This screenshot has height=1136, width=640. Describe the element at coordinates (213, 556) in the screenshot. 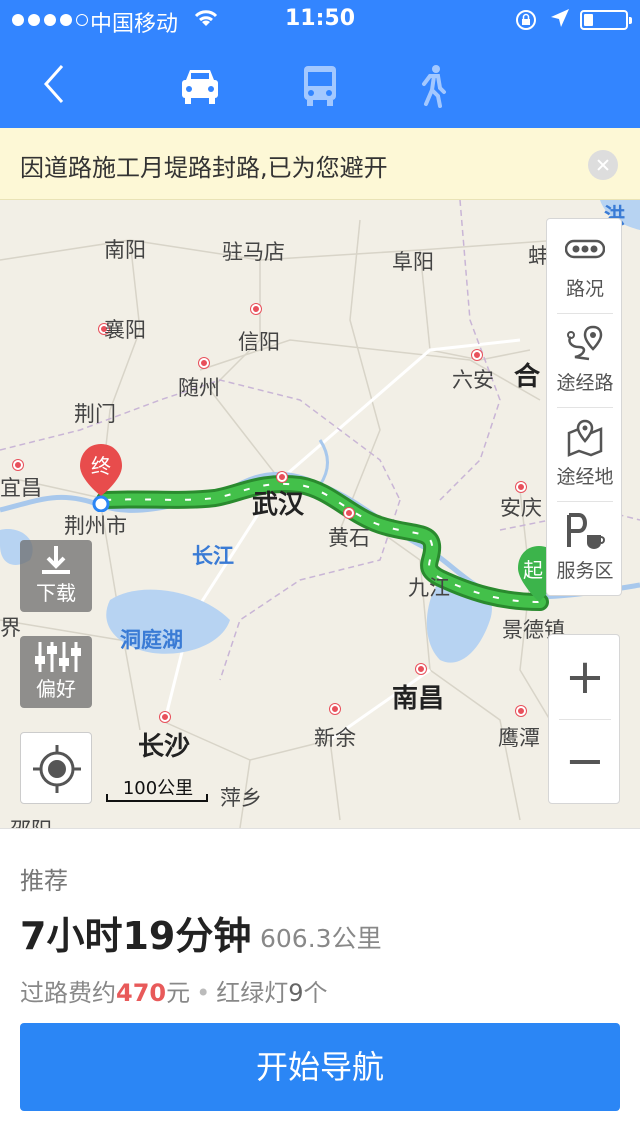

I see `river-label: 长江` at that location.